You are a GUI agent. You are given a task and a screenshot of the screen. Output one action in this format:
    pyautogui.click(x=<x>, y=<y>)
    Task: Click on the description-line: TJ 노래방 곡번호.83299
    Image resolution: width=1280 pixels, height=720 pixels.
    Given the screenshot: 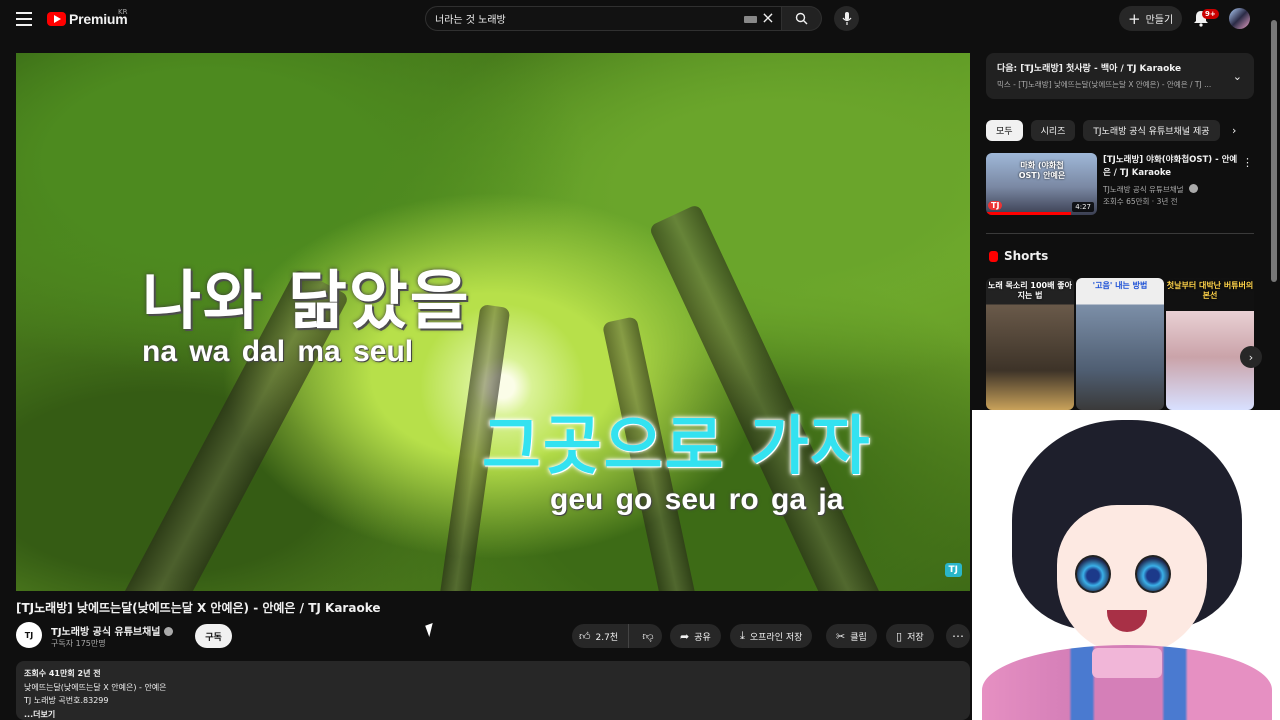 What is the action you would take?
    pyautogui.click(x=66, y=700)
    